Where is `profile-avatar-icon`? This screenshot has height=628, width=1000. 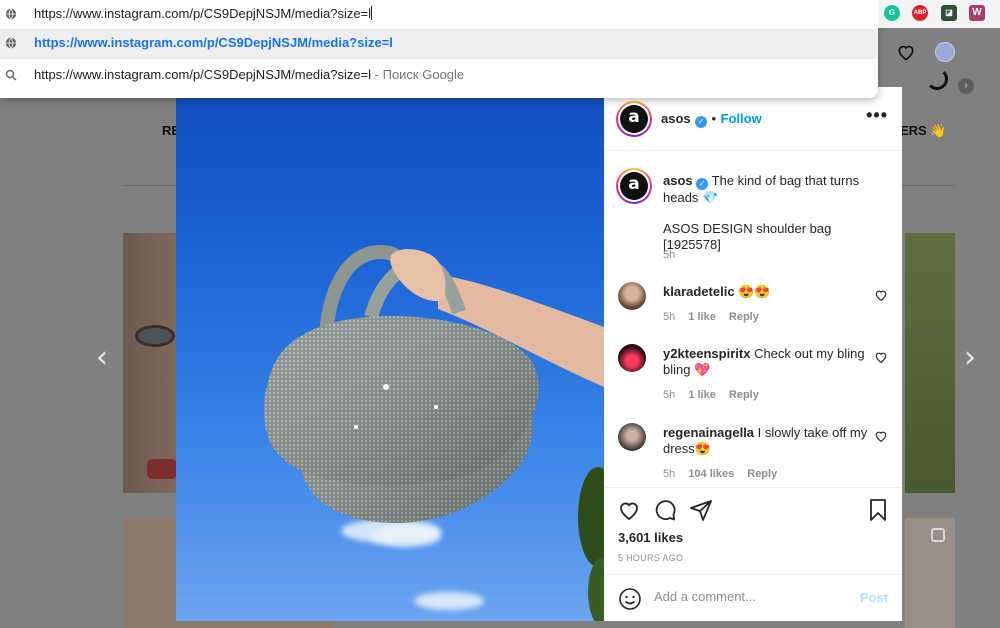 profile-avatar-icon is located at coordinates (945, 52).